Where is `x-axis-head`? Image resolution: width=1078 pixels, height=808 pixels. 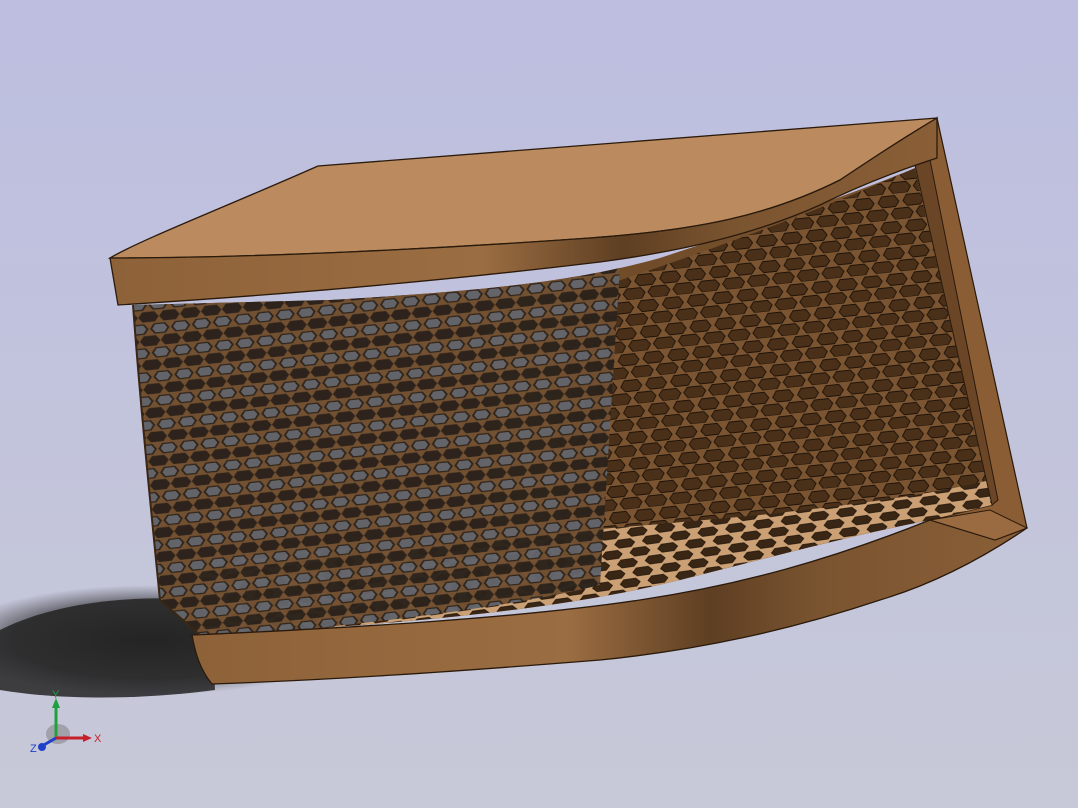 x-axis-head is located at coordinates (87, 738).